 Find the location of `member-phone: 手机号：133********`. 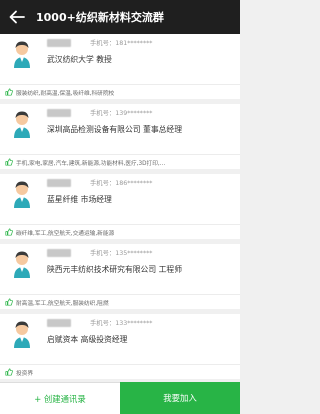

member-phone: 手机号：133******** is located at coordinates (121, 323).